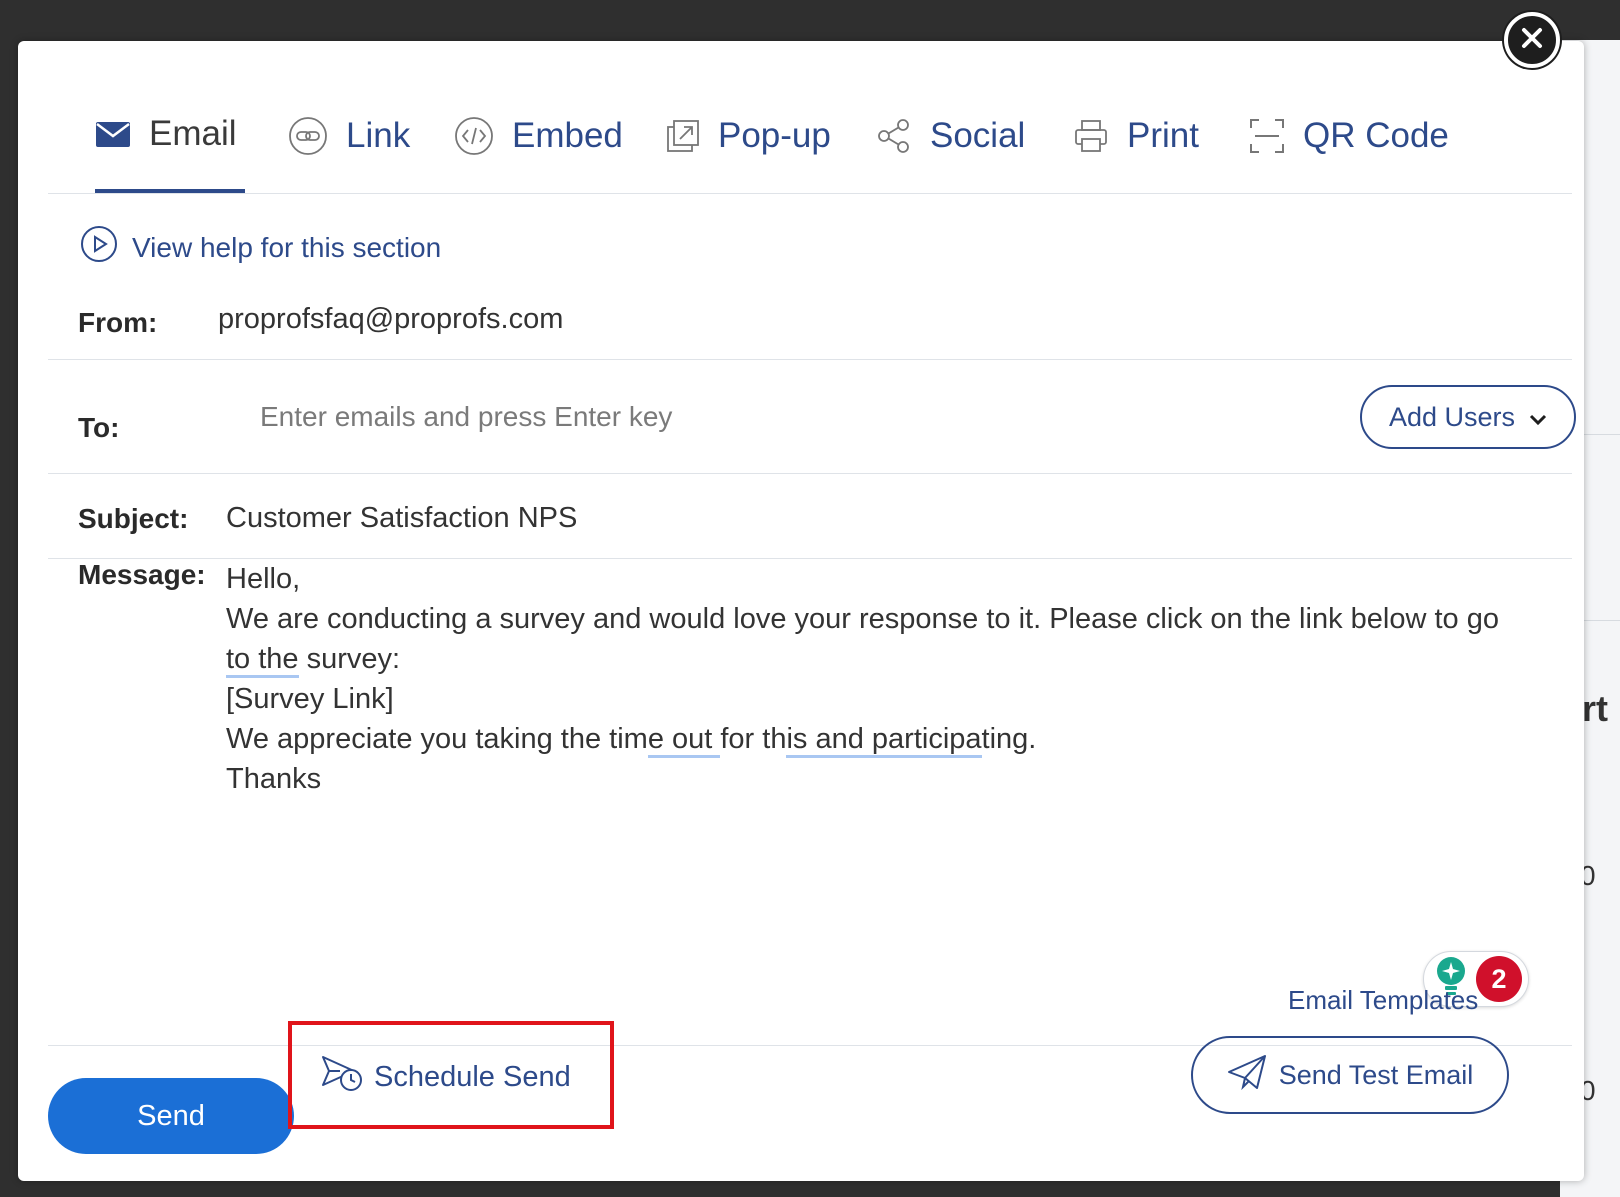  I want to click on tab-print: Print, so click(1136, 136).